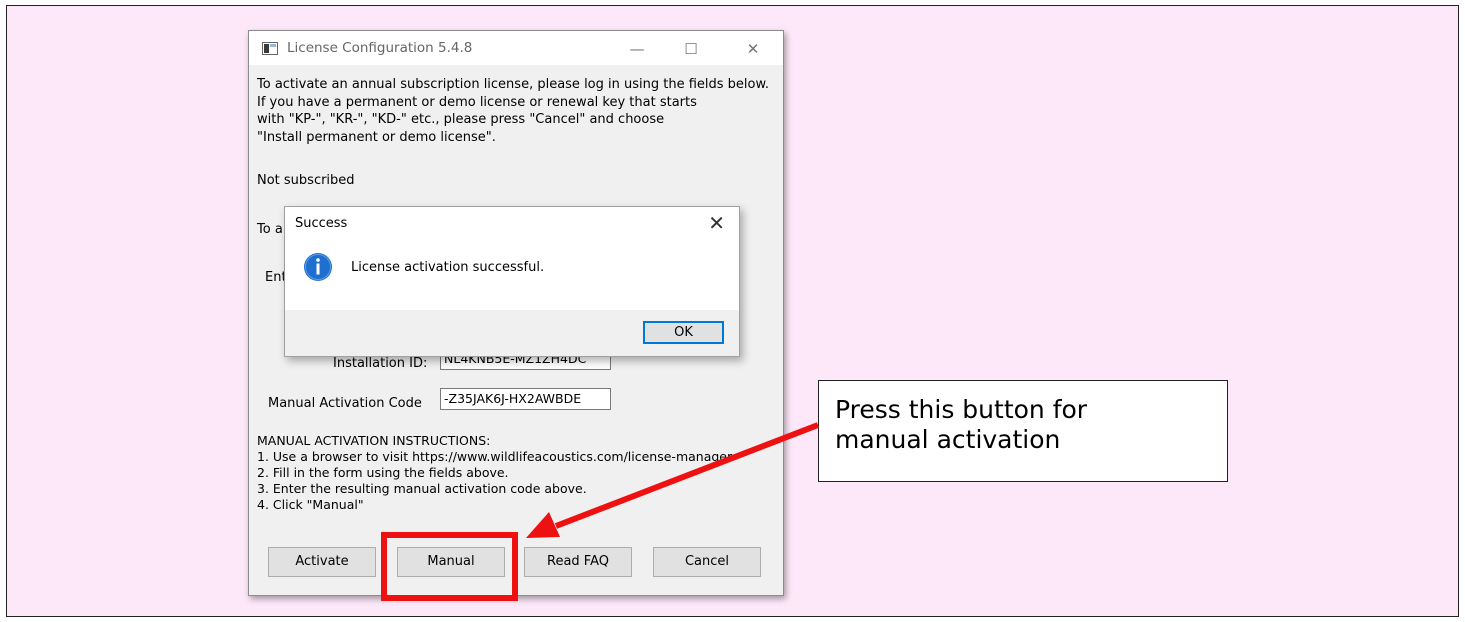 The width and height of the screenshot is (1465, 622). I want to click on cancel-button: Cancel, so click(707, 562).